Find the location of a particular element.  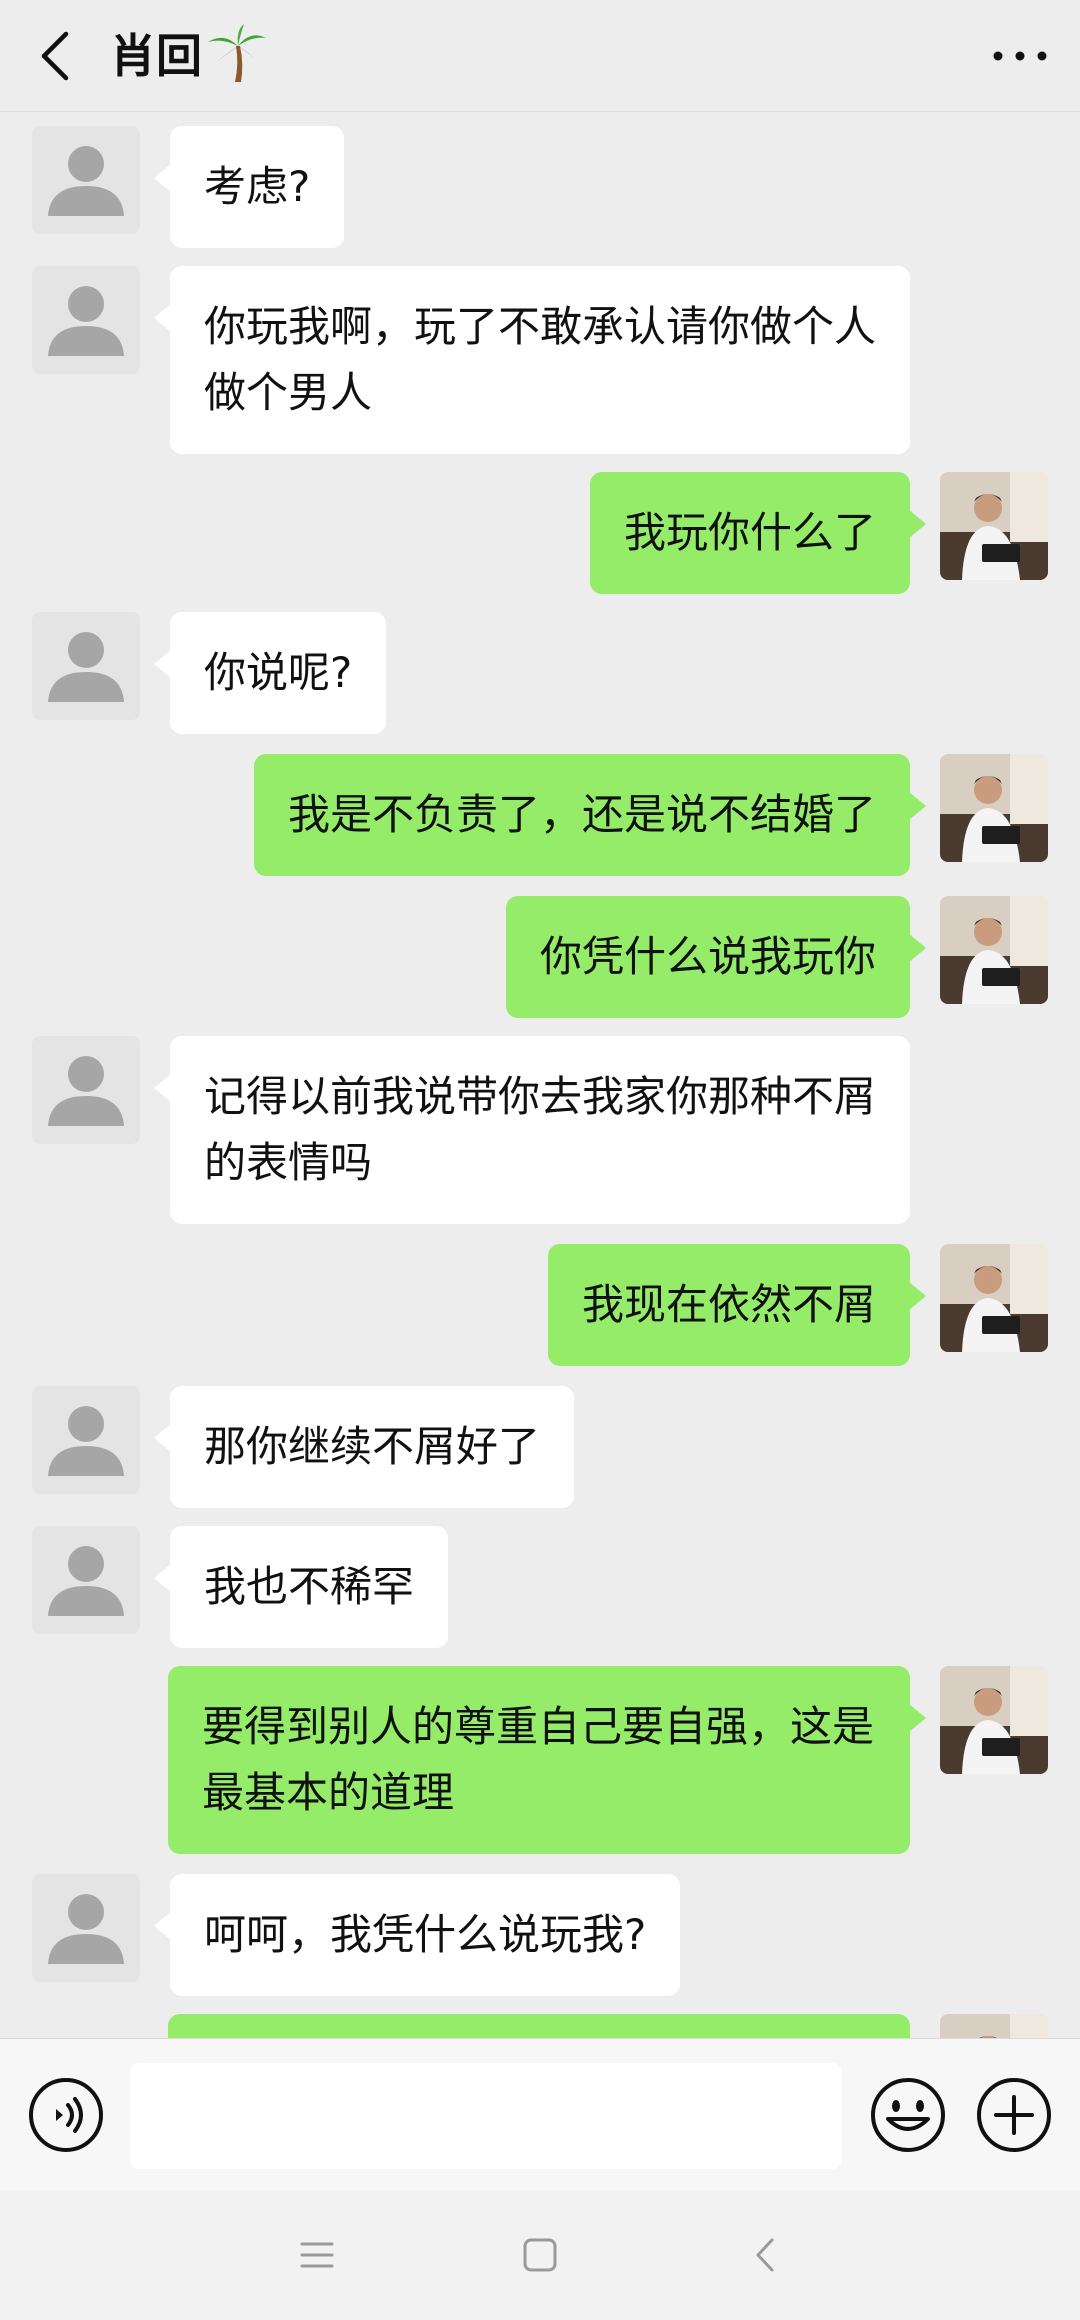

more-functions-button is located at coordinates (1014, 2115).